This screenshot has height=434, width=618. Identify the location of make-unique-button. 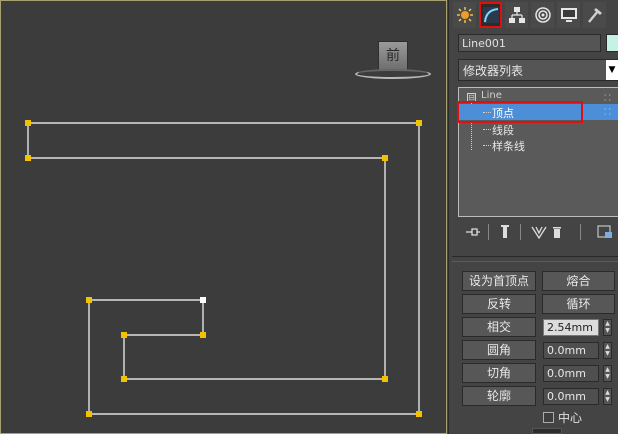
(539, 232).